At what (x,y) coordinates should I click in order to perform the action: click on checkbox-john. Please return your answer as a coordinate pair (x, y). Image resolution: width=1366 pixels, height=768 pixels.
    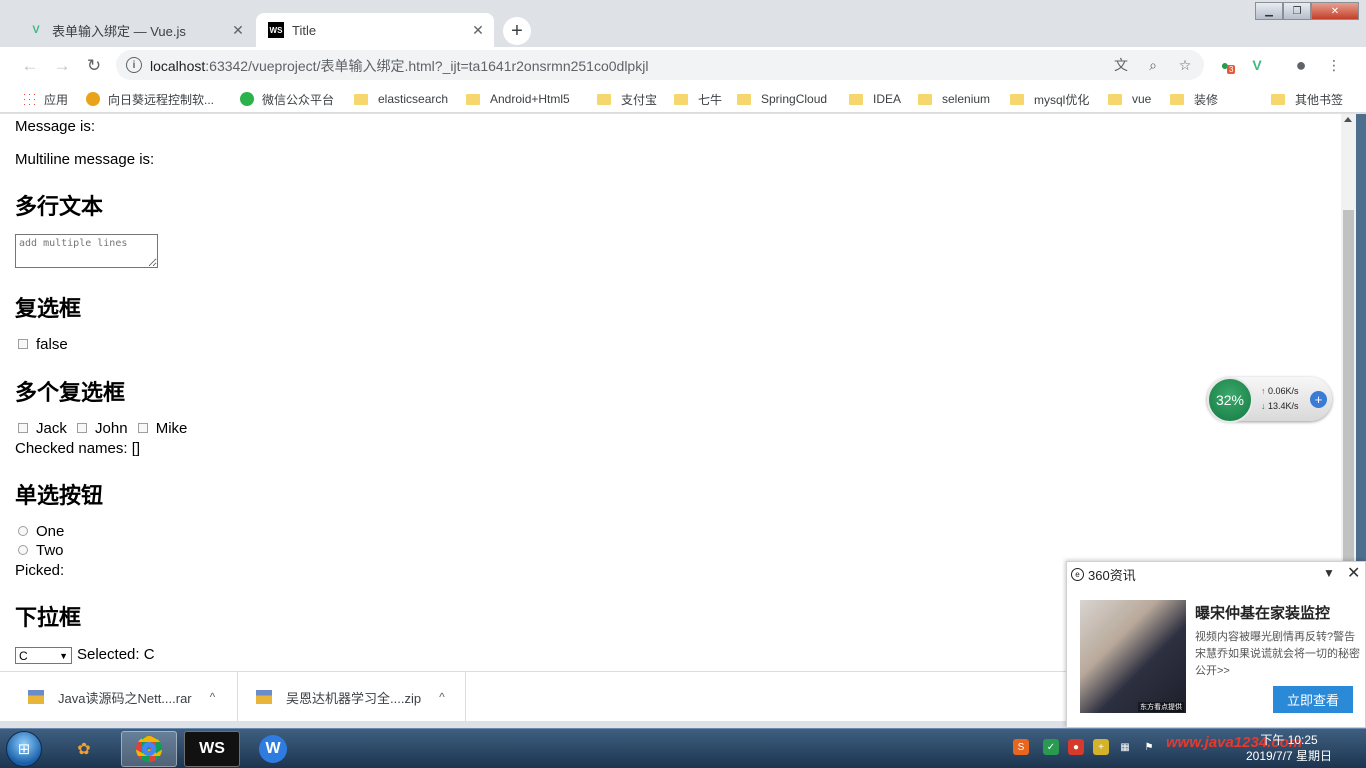
    Looking at the image, I should click on (82, 428).